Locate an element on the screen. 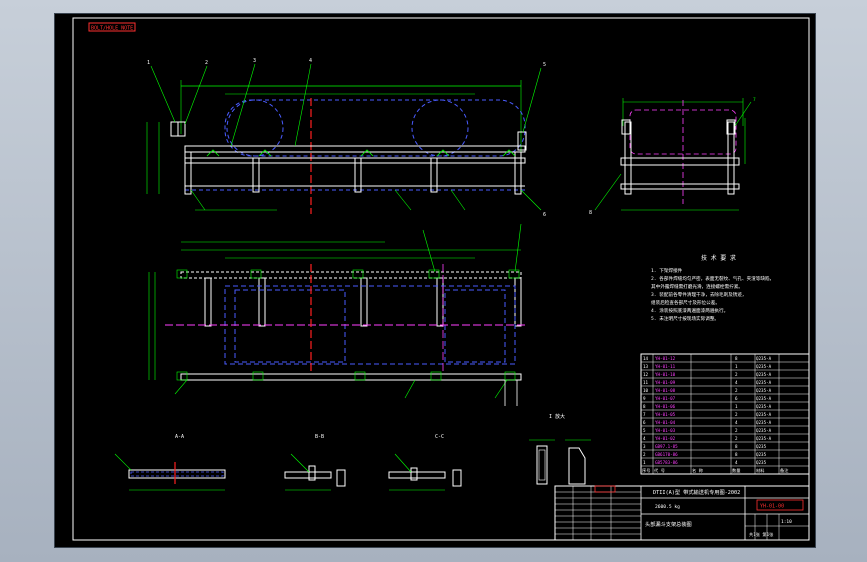  bom-row-code: YH-01-12 is located at coordinates (665, 358).